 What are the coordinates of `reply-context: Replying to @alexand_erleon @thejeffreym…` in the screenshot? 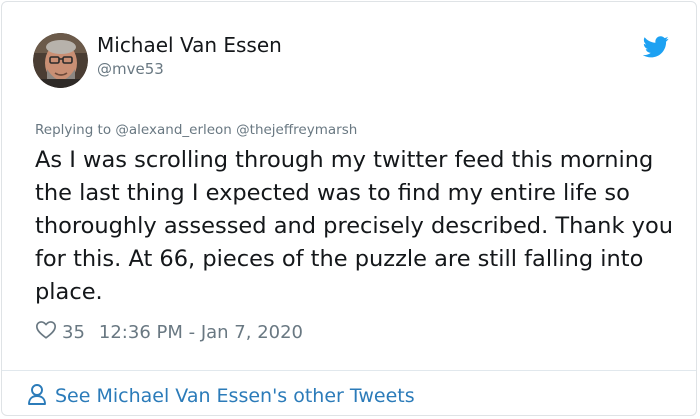 It's located at (196, 130).